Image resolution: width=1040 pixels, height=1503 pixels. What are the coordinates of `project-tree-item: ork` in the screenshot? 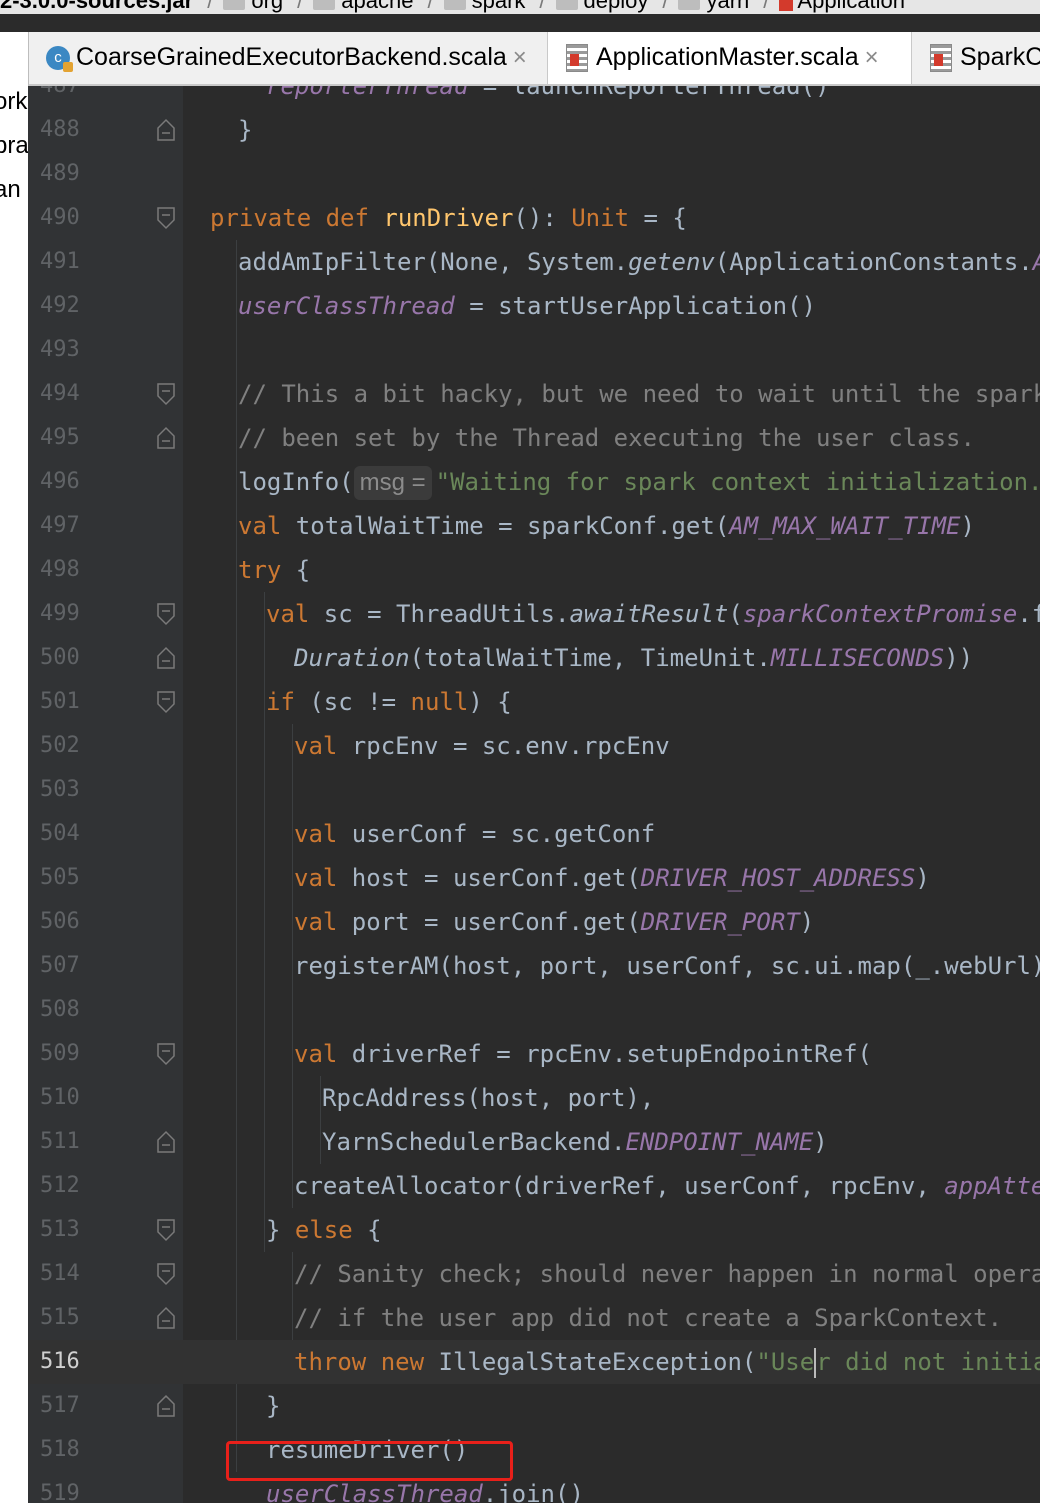 It's located at (13, 102).